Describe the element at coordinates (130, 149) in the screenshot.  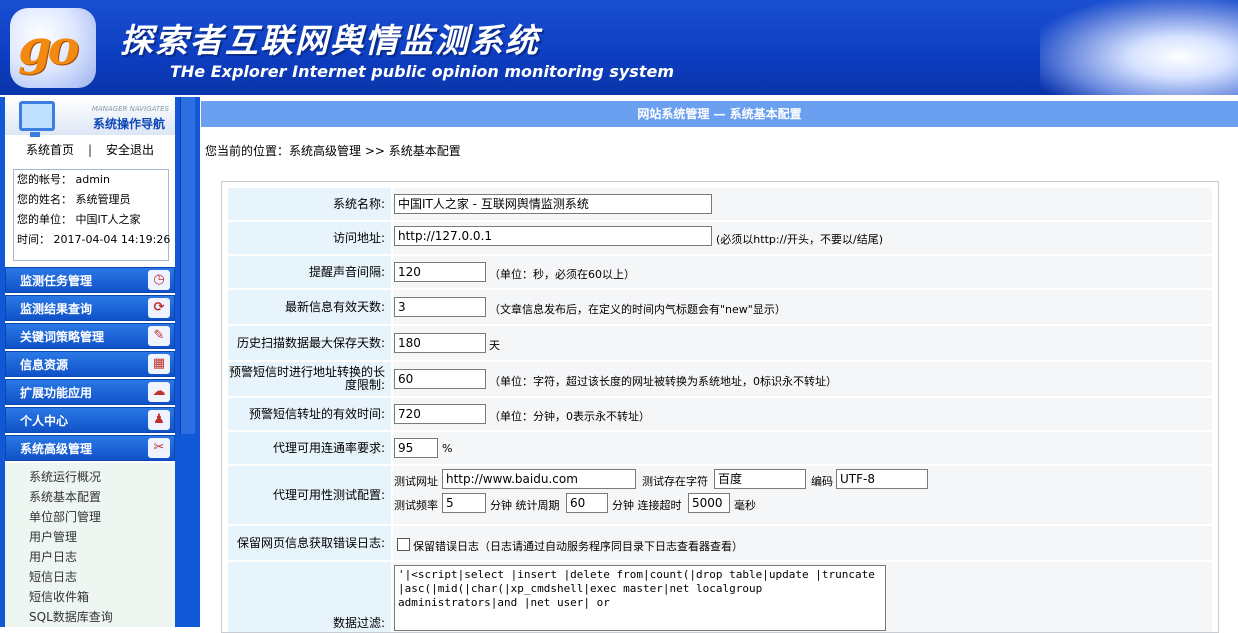
I see `logout-link: 安全退出` at that location.